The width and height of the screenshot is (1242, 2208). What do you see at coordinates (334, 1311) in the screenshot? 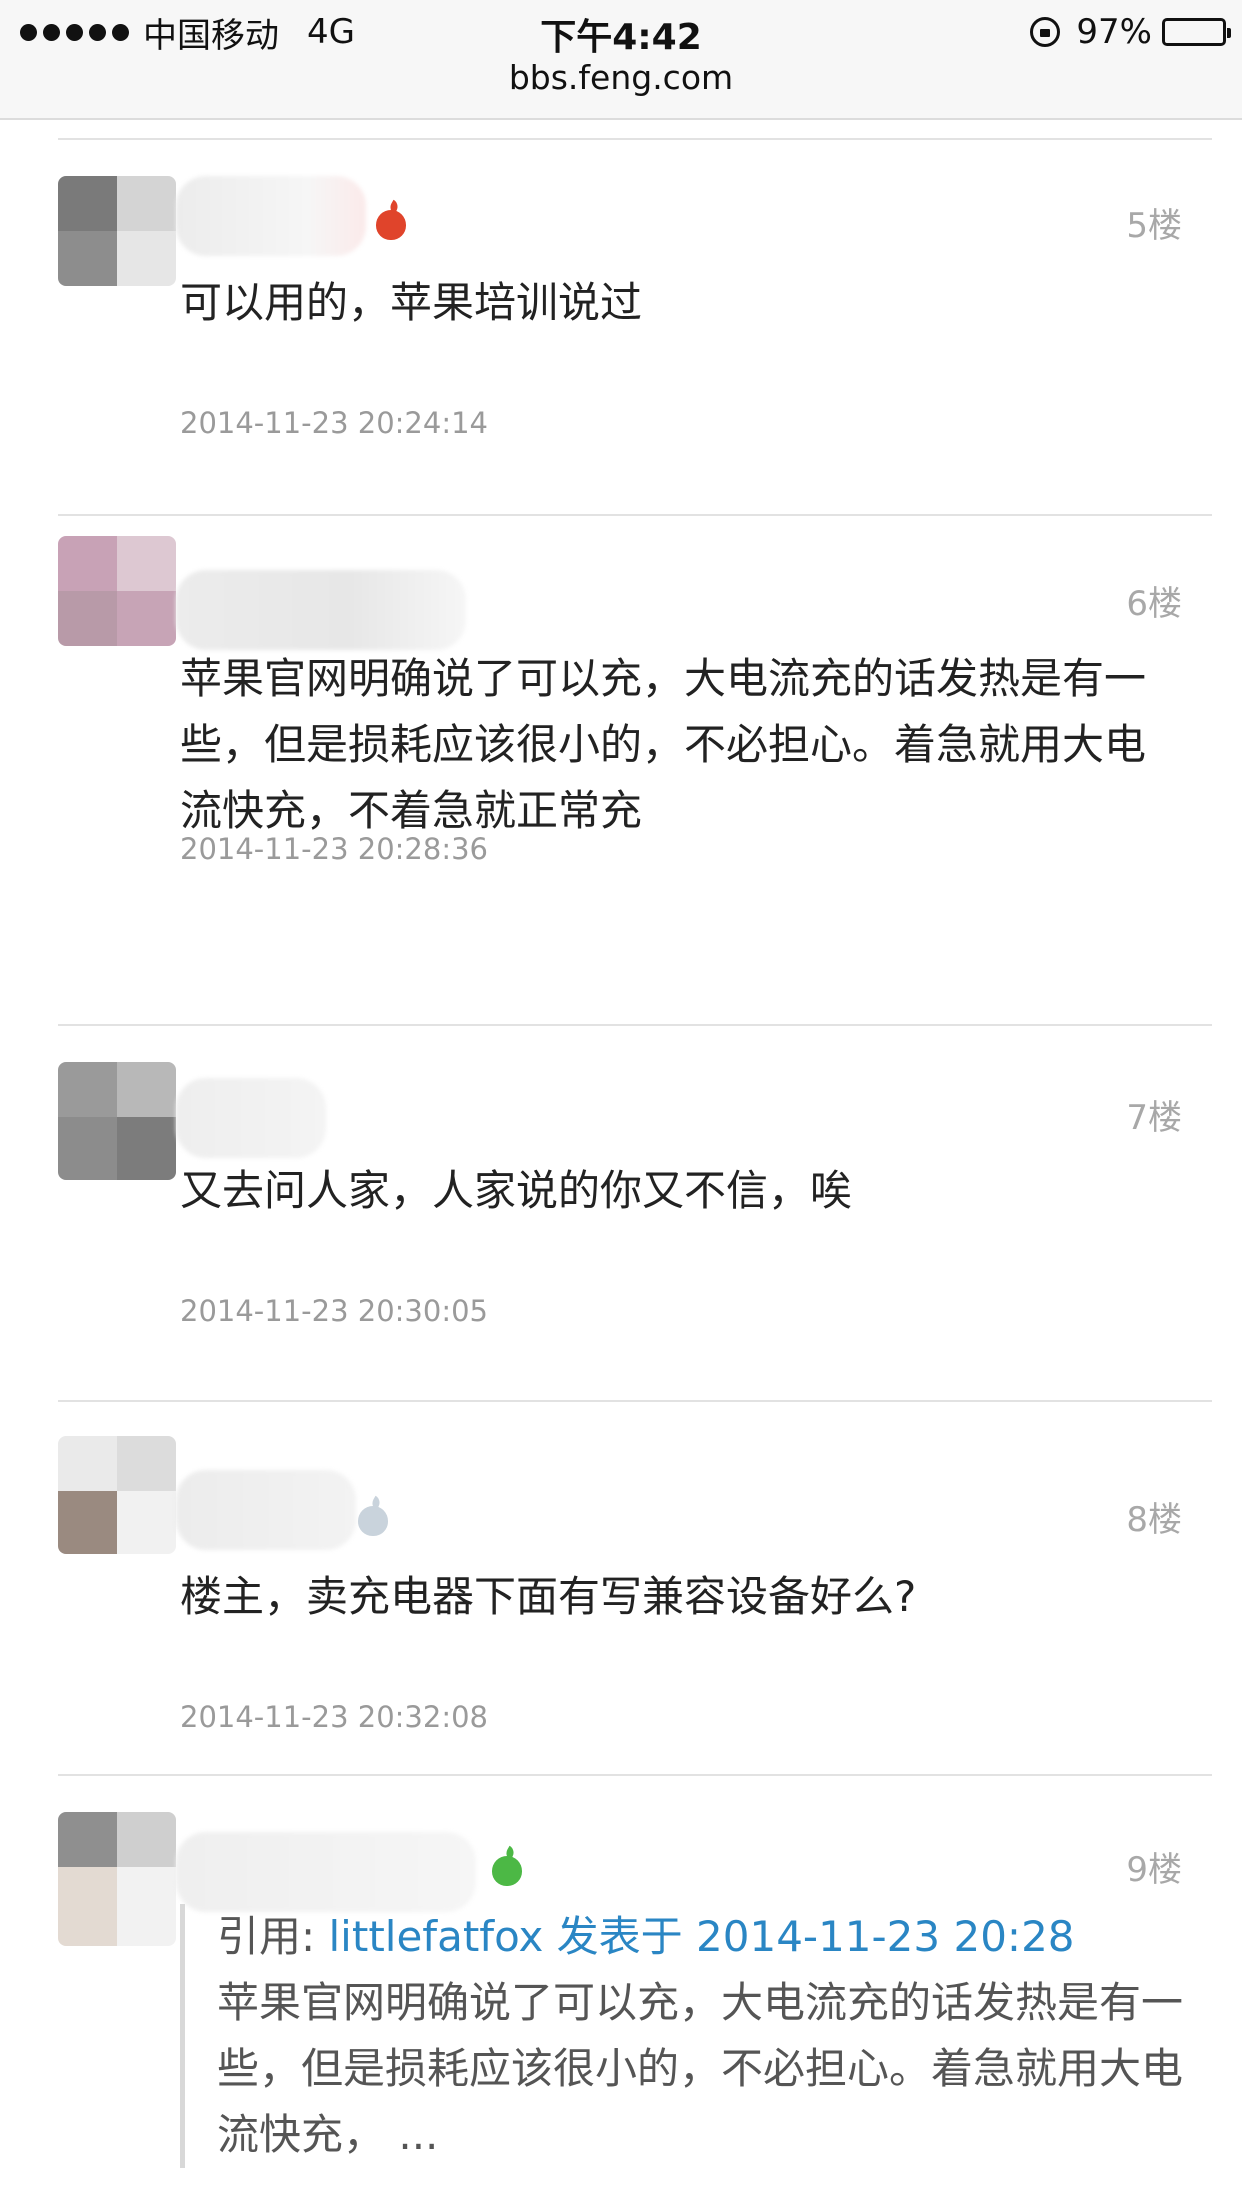
I see `post-time: 2014-11-23 20:30:05` at bounding box center [334, 1311].